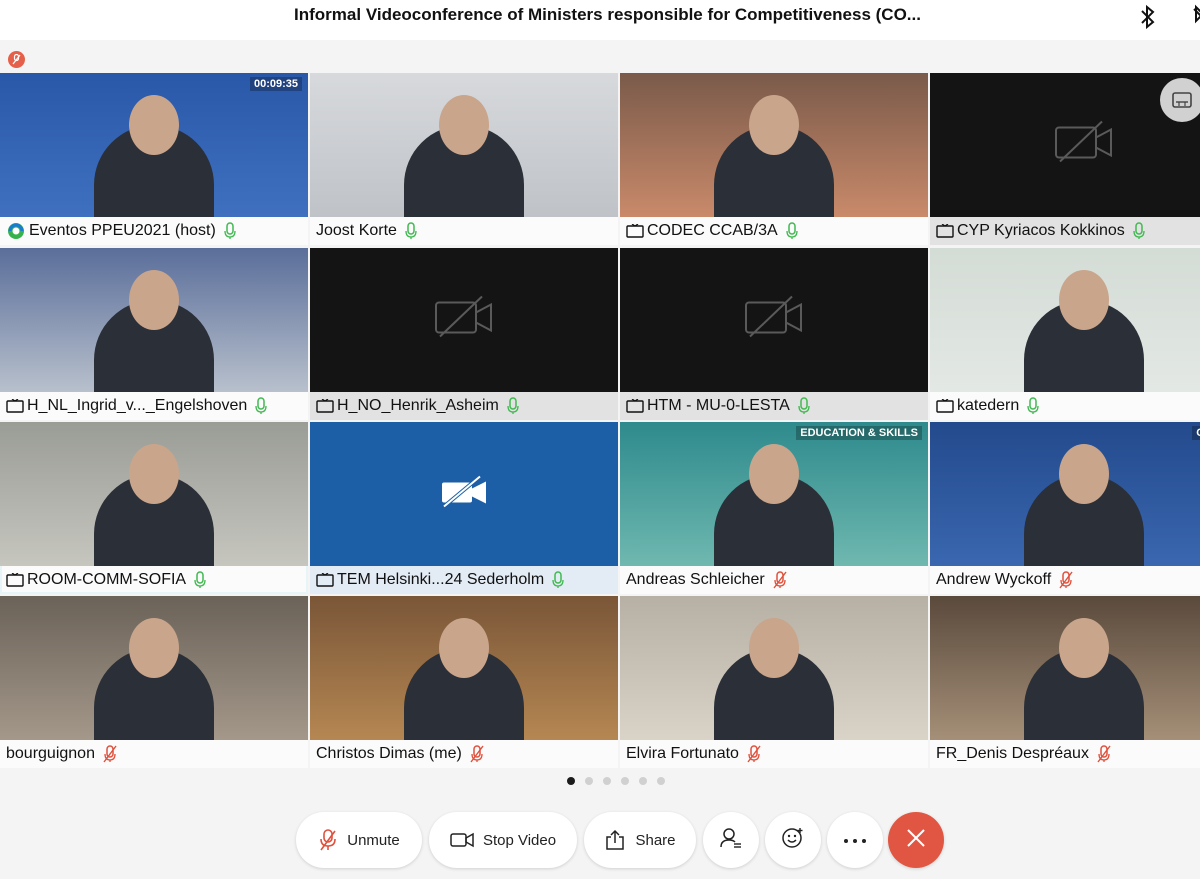 Image resolution: width=1200 pixels, height=879 pixels. I want to click on participant-tile: 00:09:35 Eventos PPEU2021 (host), so click(154, 159).